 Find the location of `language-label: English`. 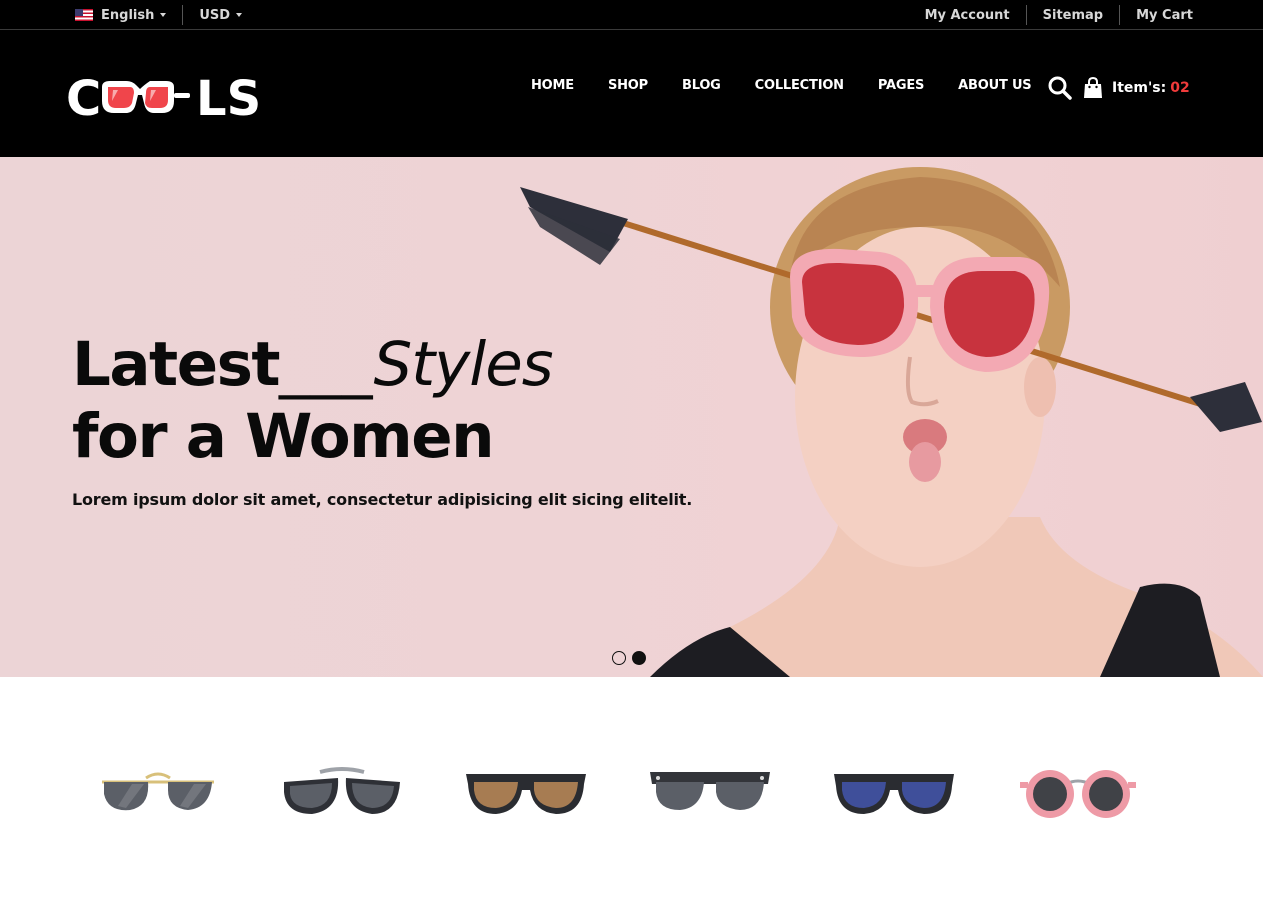

language-label: English is located at coordinates (128, 15).